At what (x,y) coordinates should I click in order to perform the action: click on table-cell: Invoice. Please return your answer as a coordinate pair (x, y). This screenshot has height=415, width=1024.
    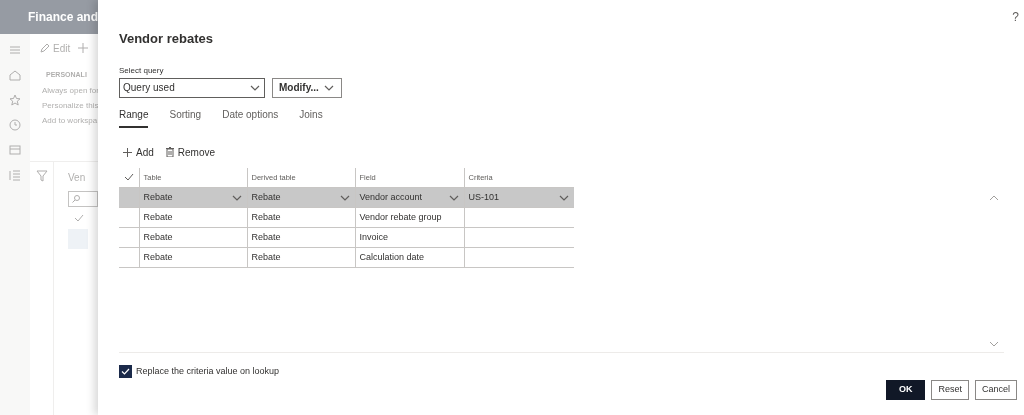
    Looking at the image, I should click on (409, 237).